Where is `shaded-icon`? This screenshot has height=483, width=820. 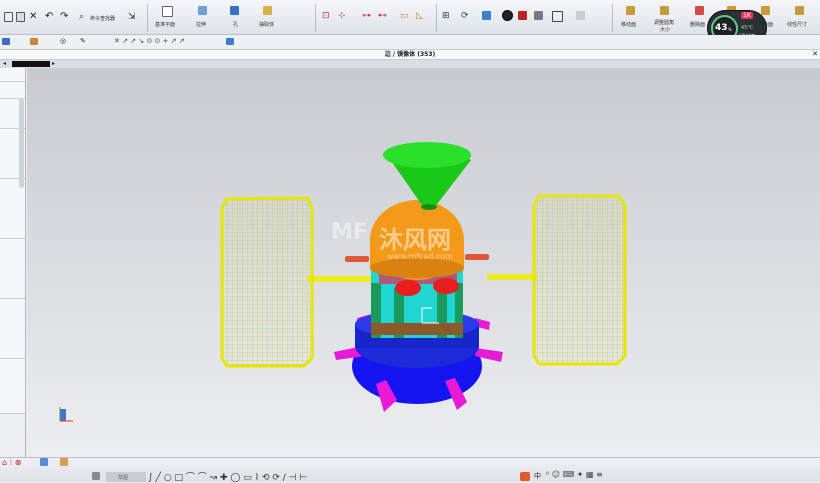
shaded-icon is located at coordinates (522, 16).